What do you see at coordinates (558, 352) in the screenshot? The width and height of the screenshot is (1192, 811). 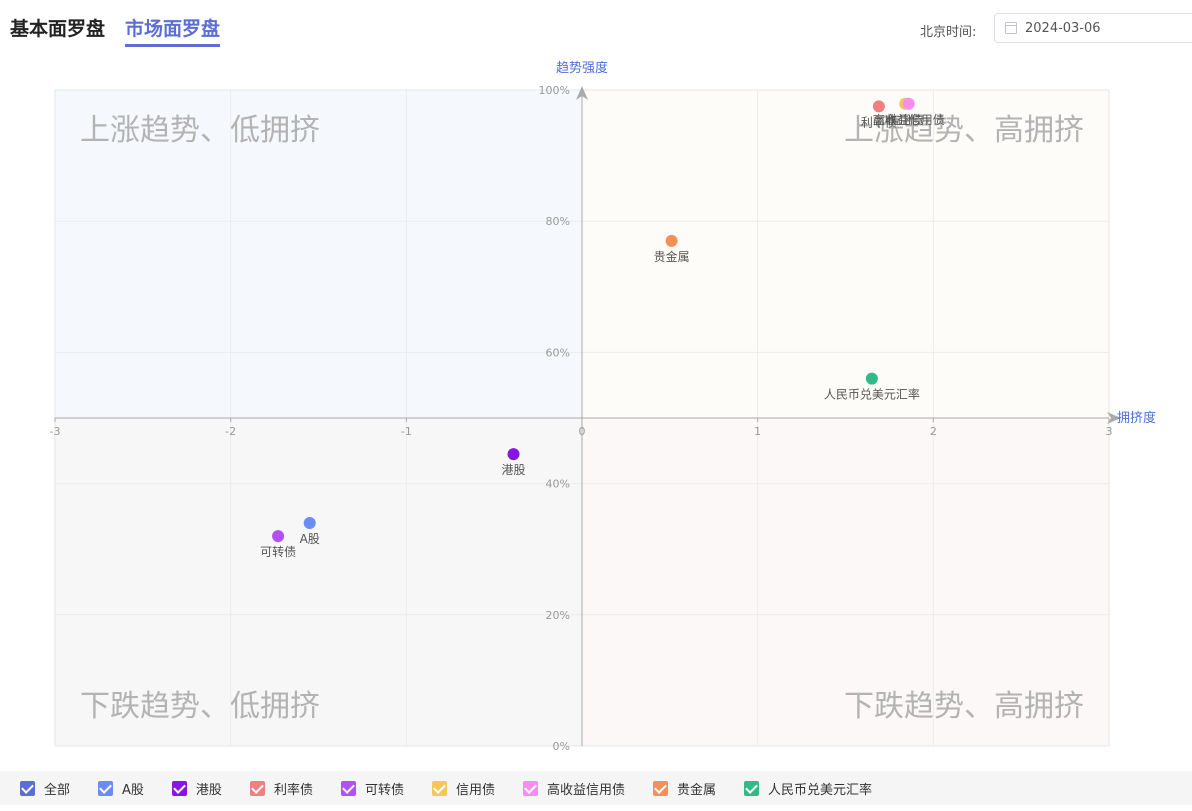 I see `y-tick-label: 60%` at bounding box center [558, 352].